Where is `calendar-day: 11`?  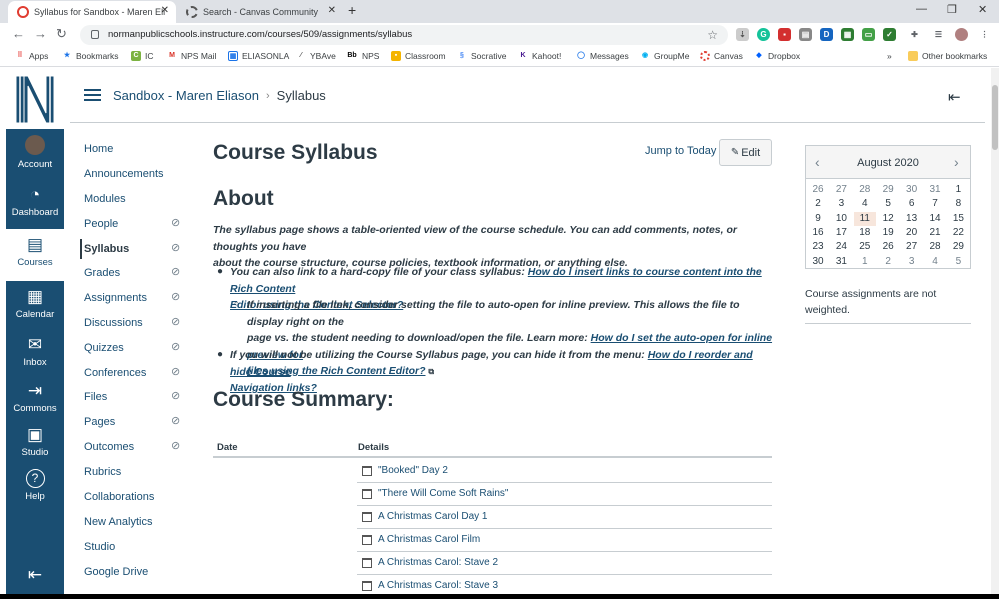
calendar-day: 11 is located at coordinates (864, 218).